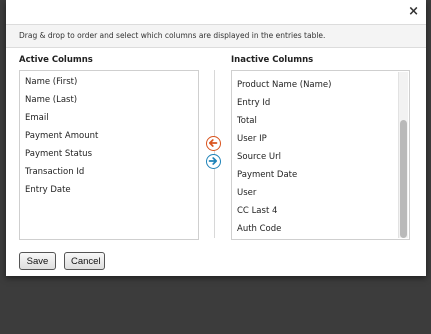 The height and width of the screenshot is (334, 431). I want to click on column-item: User, so click(246, 193).